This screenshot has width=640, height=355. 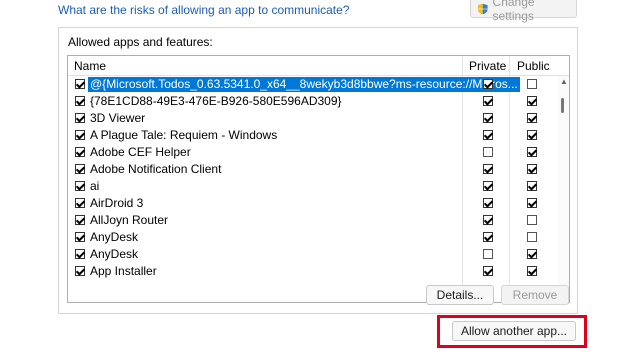 I want to click on allowed-apps-label: Allowed apps and features:, so click(x=140, y=42).